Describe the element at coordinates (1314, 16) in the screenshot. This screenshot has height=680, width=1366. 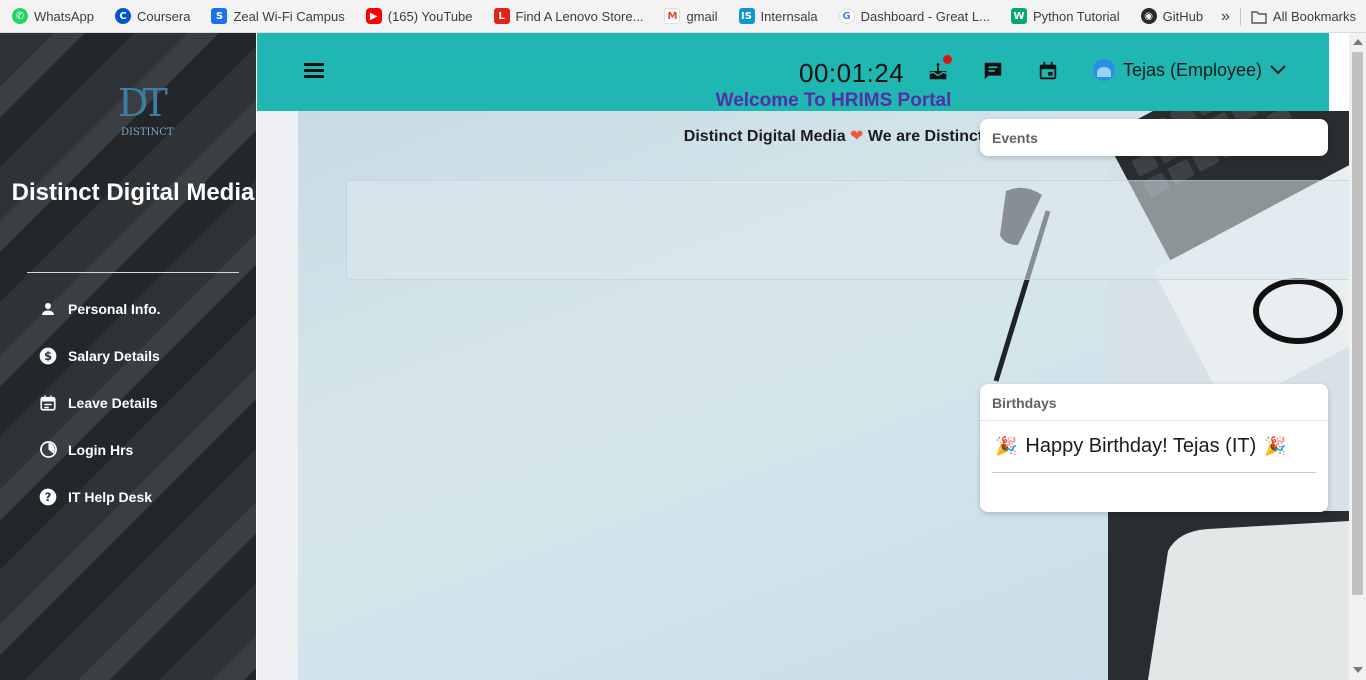
I see `all-bookmarks-label: All Bookmarks` at that location.